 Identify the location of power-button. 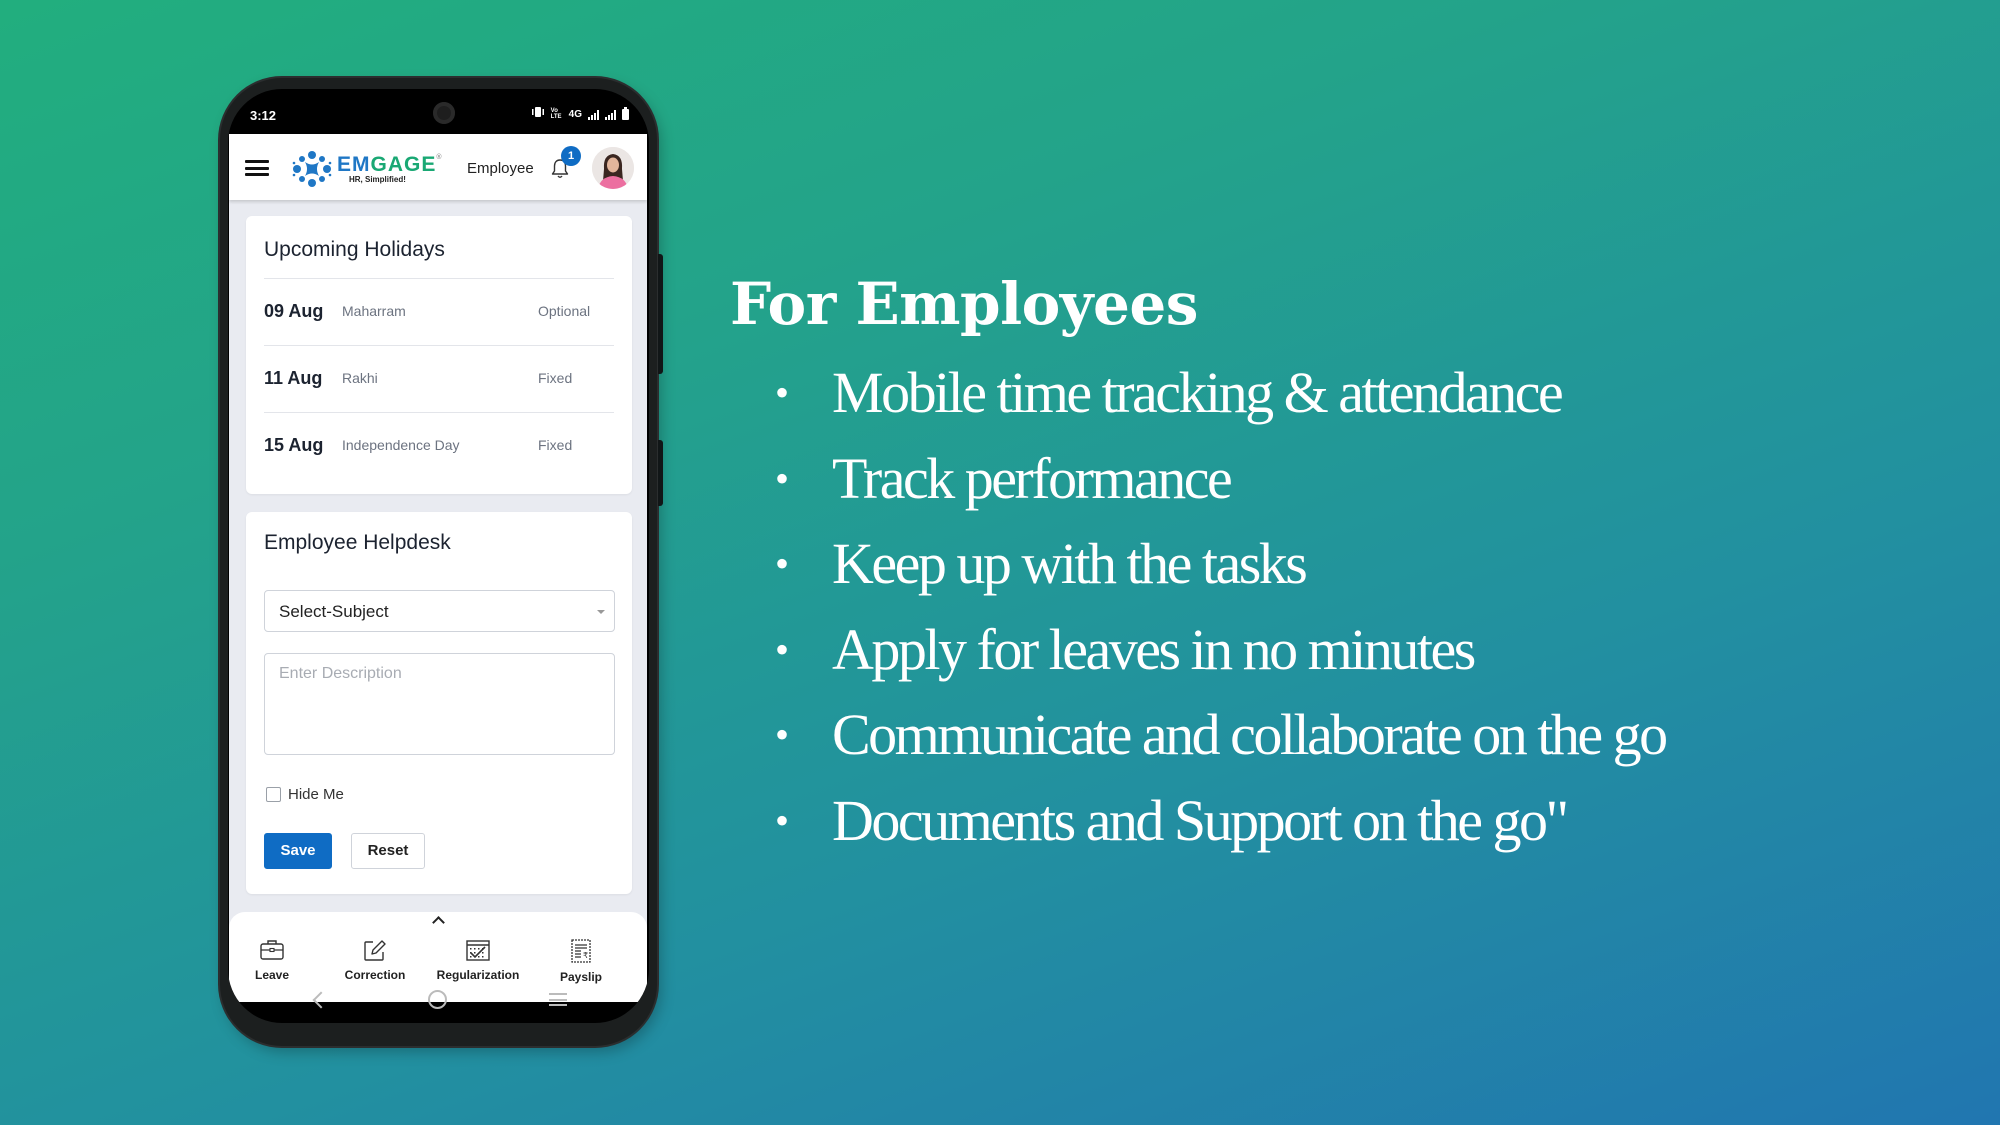
(660, 473).